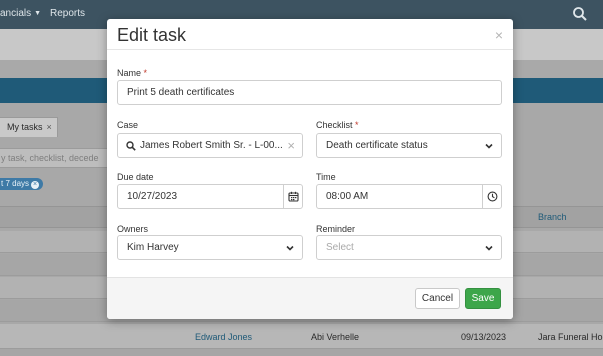 Image resolution: width=603 pixels, height=356 pixels. What do you see at coordinates (132, 73) in the screenshot?
I see `name-label: Name *` at bounding box center [132, 73].